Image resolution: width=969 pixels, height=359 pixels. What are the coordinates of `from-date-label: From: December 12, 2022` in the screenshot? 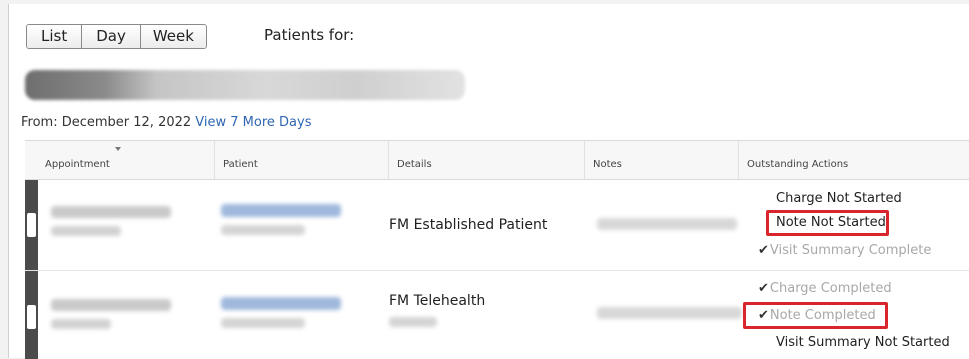 It's located at (106, 122).